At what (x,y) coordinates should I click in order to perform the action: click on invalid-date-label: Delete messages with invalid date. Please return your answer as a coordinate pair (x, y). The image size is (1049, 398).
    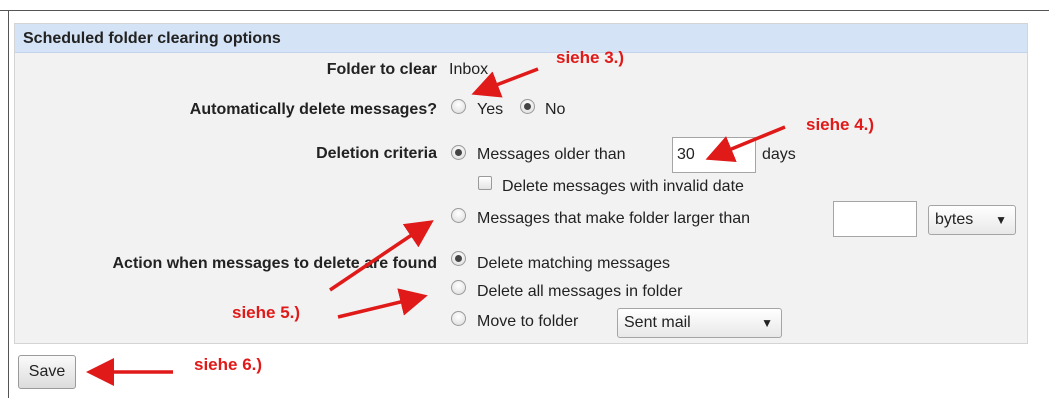
    Looking at the image, I should click on (623, 186).